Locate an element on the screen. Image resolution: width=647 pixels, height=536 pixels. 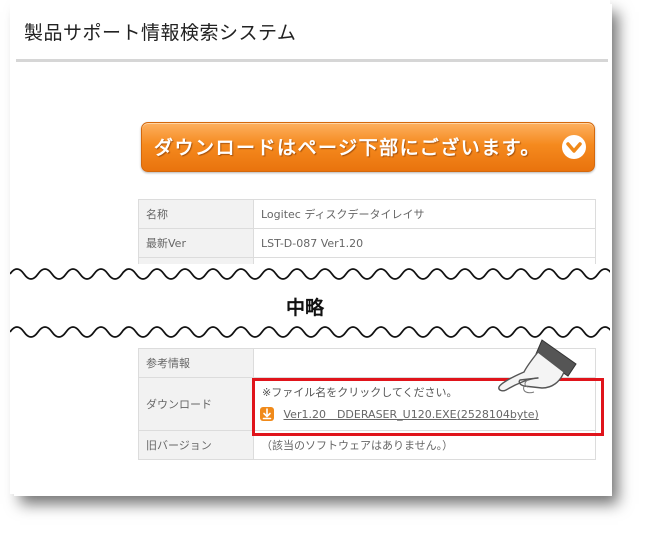
download-banner-button: ダウンロードはページ下部にございます。 is located at coordinates (368, 147).